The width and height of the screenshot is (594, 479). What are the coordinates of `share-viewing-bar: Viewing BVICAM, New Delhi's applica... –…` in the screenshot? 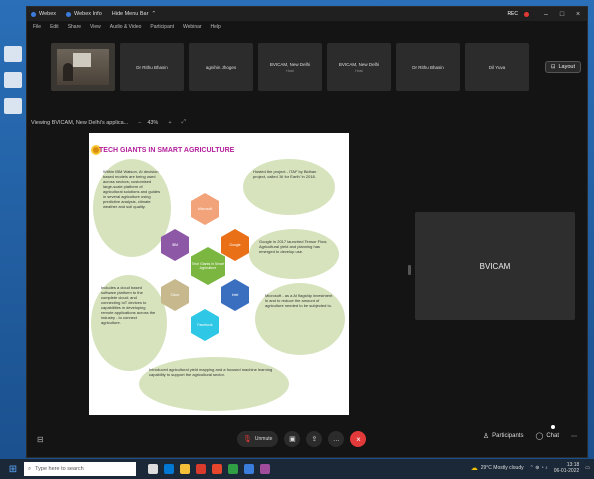 It's located at (108, 122).